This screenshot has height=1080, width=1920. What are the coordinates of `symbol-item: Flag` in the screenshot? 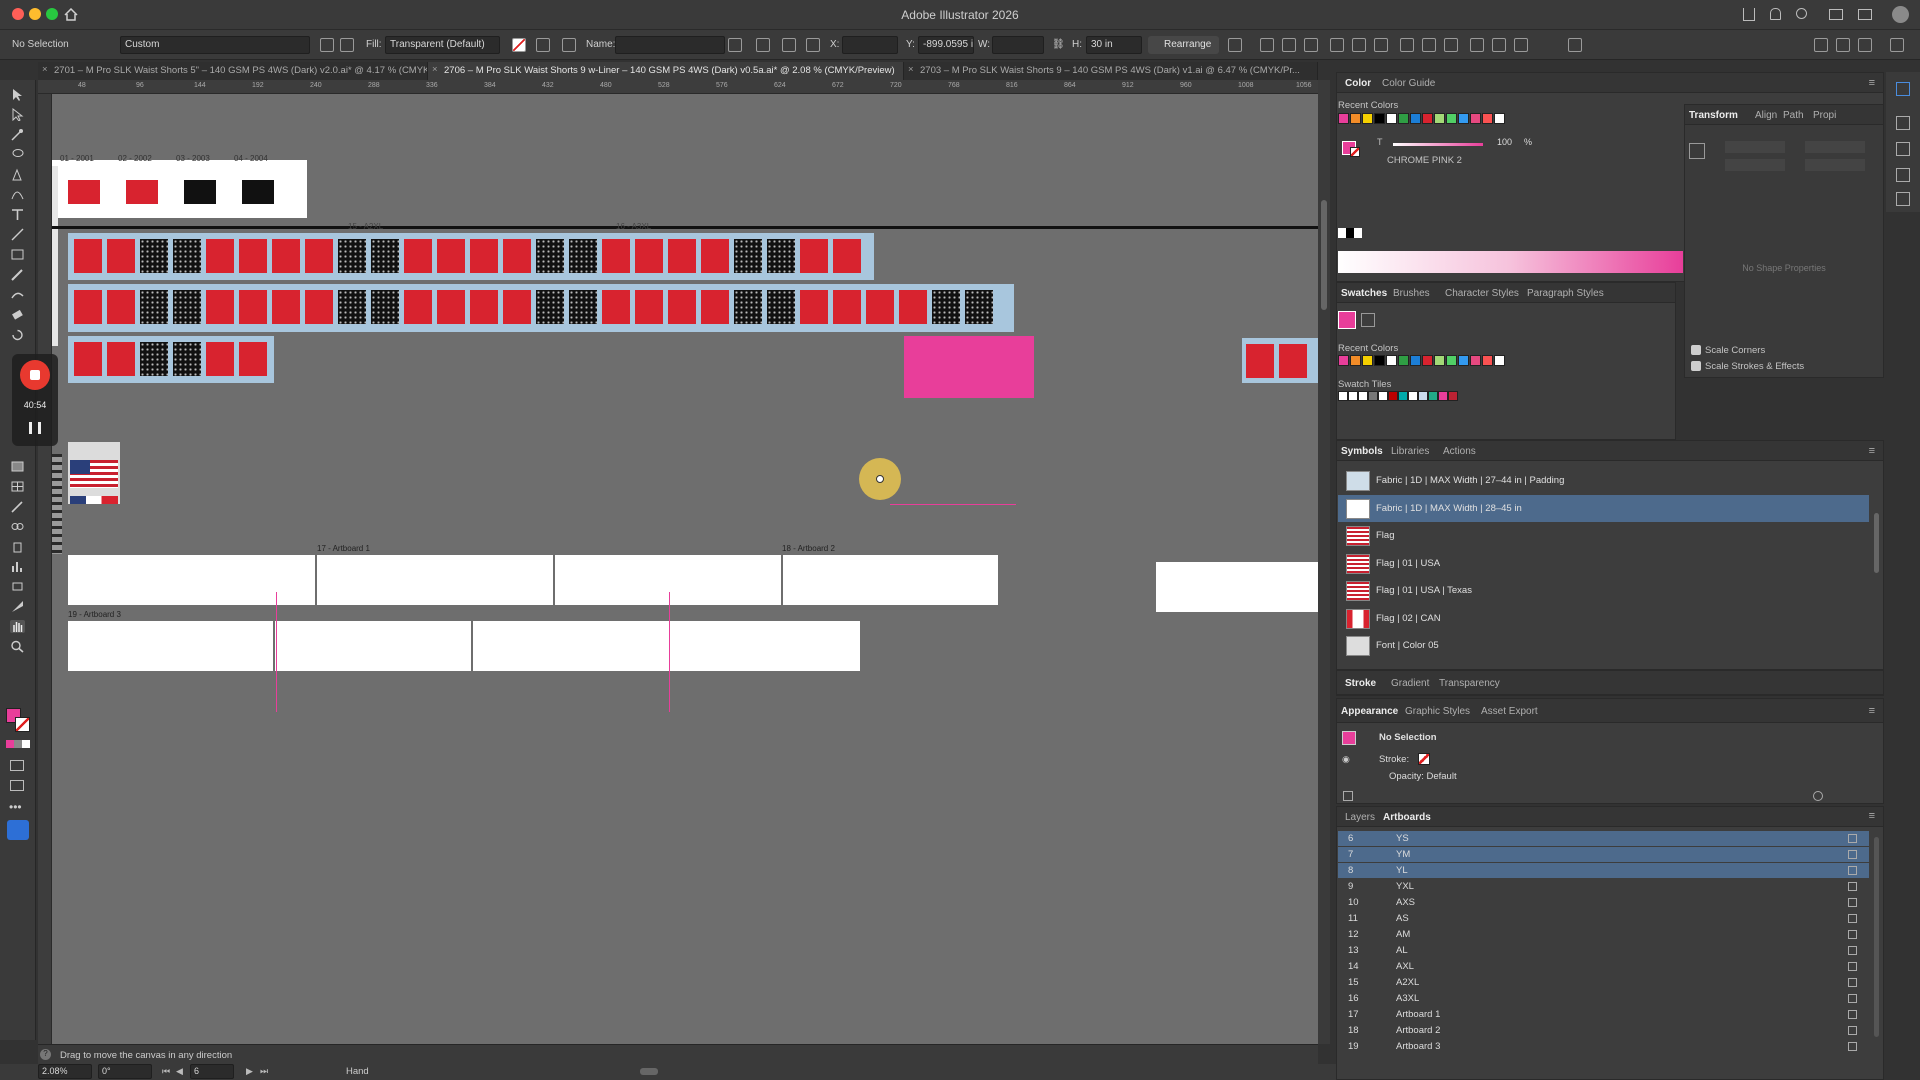 It's located at (1603, 535).